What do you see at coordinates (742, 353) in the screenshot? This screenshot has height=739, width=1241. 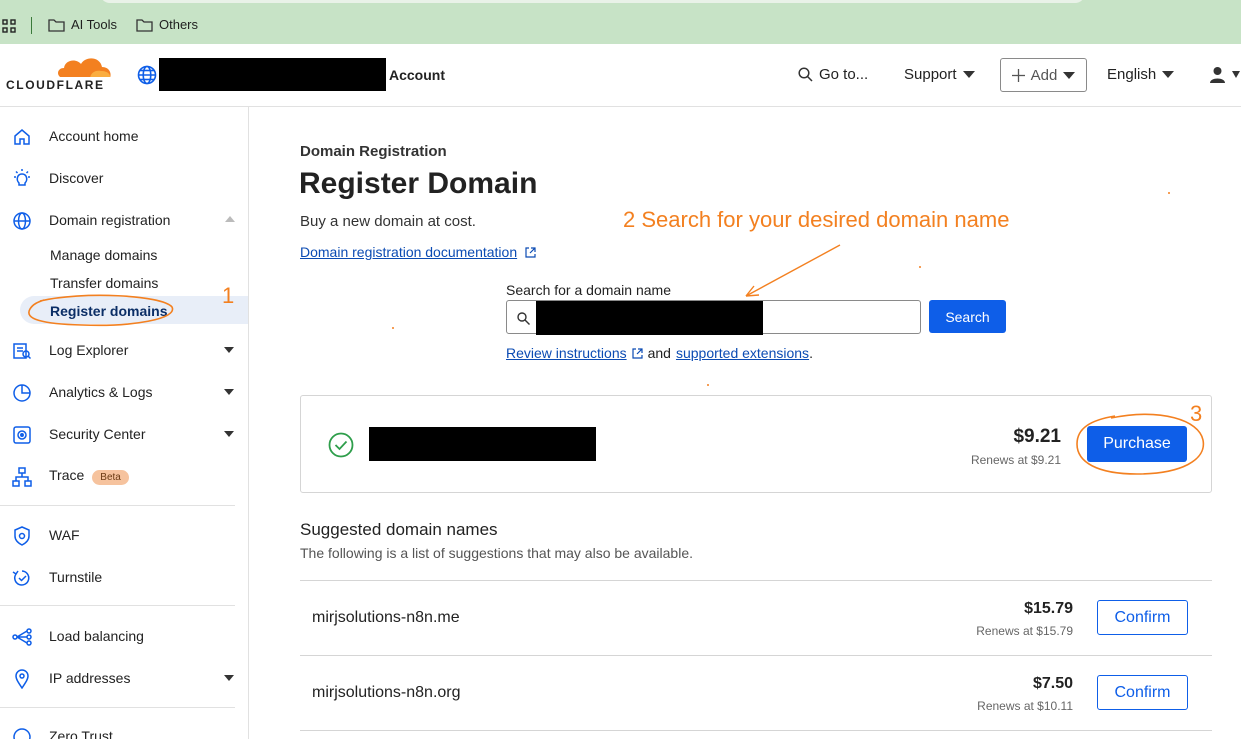 I see `supported-extensions-link: supported extensions` at bounding box center [742, 353].